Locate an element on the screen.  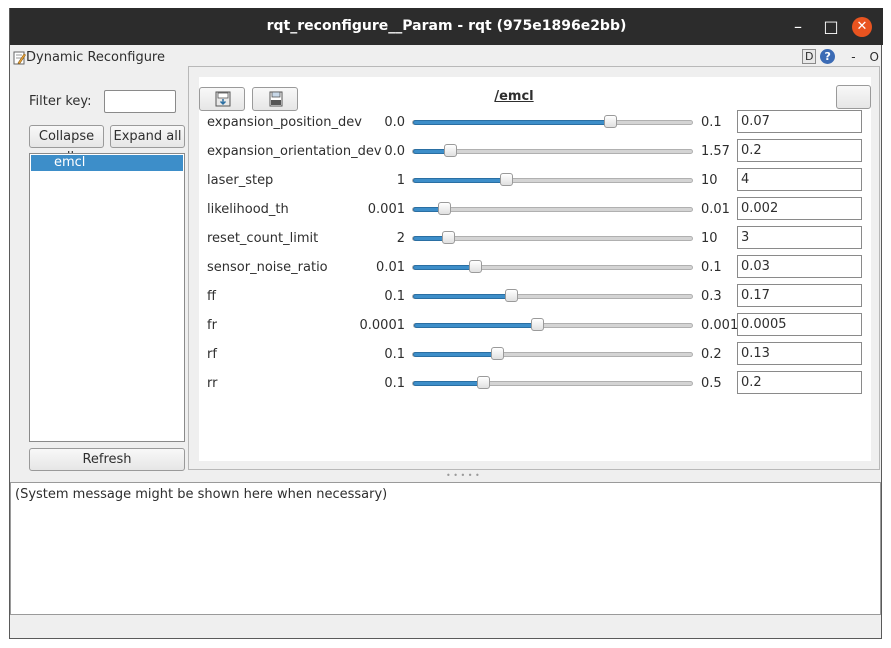
plugin-controls: D ? - O is located at coordinates (840, 56).